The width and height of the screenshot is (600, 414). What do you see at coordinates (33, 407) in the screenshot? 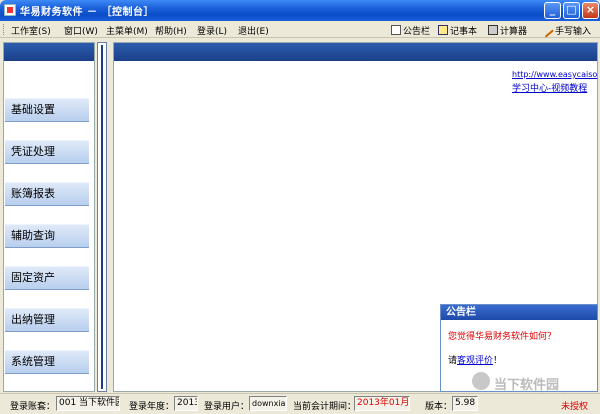
I see `status-account-label: 登录账套：` at bounding box center [33, 407].